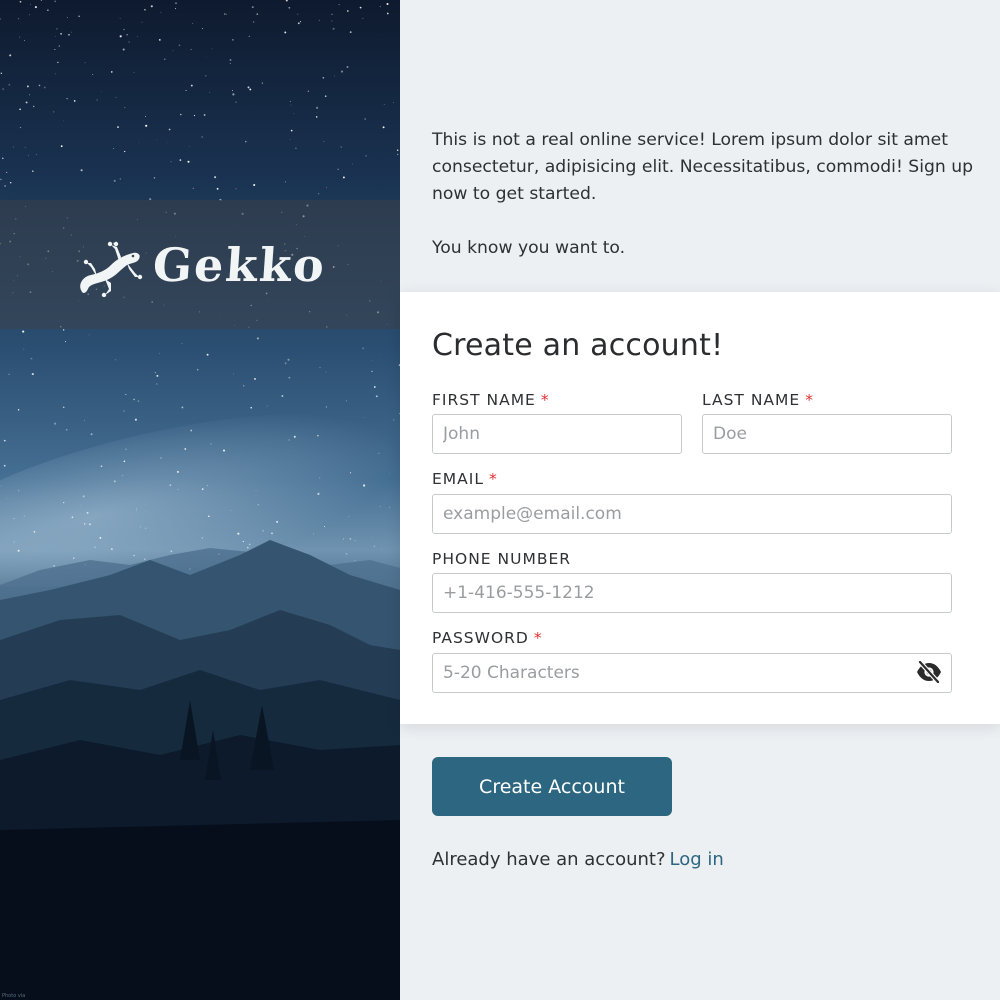 This screenshot has height=1000, width=1000. I want to click on login-link: Log in, so click(697, 859).